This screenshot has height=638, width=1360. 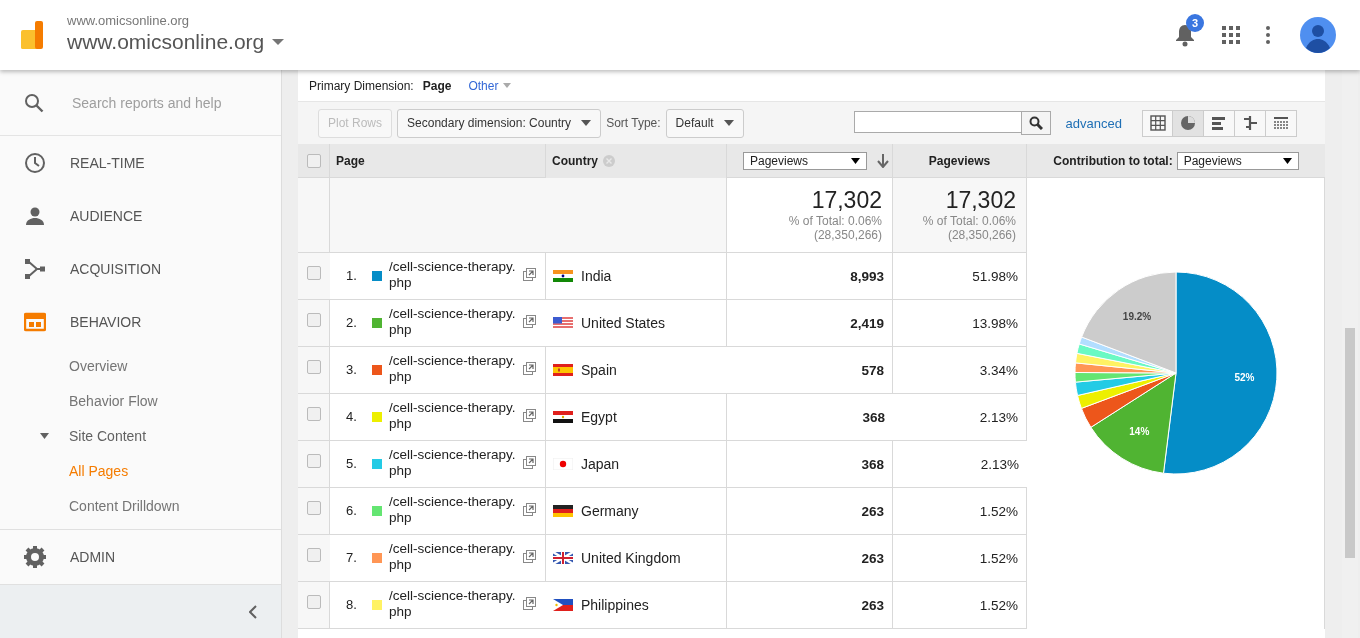 I want to click on table-cell: 51.98%, so click(x=960, y=276).